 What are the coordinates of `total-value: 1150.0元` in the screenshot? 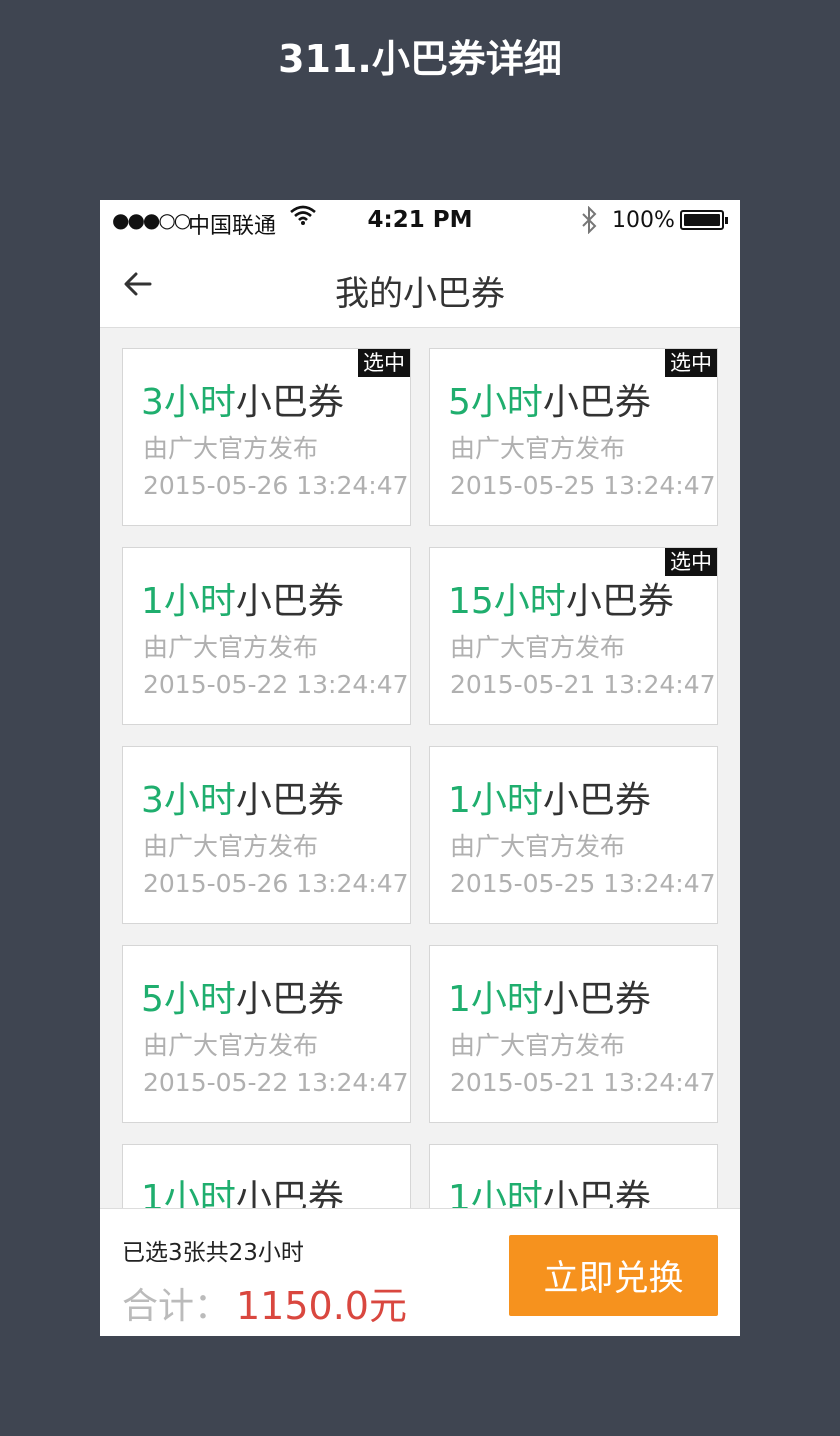 It's located at (321, 1306).